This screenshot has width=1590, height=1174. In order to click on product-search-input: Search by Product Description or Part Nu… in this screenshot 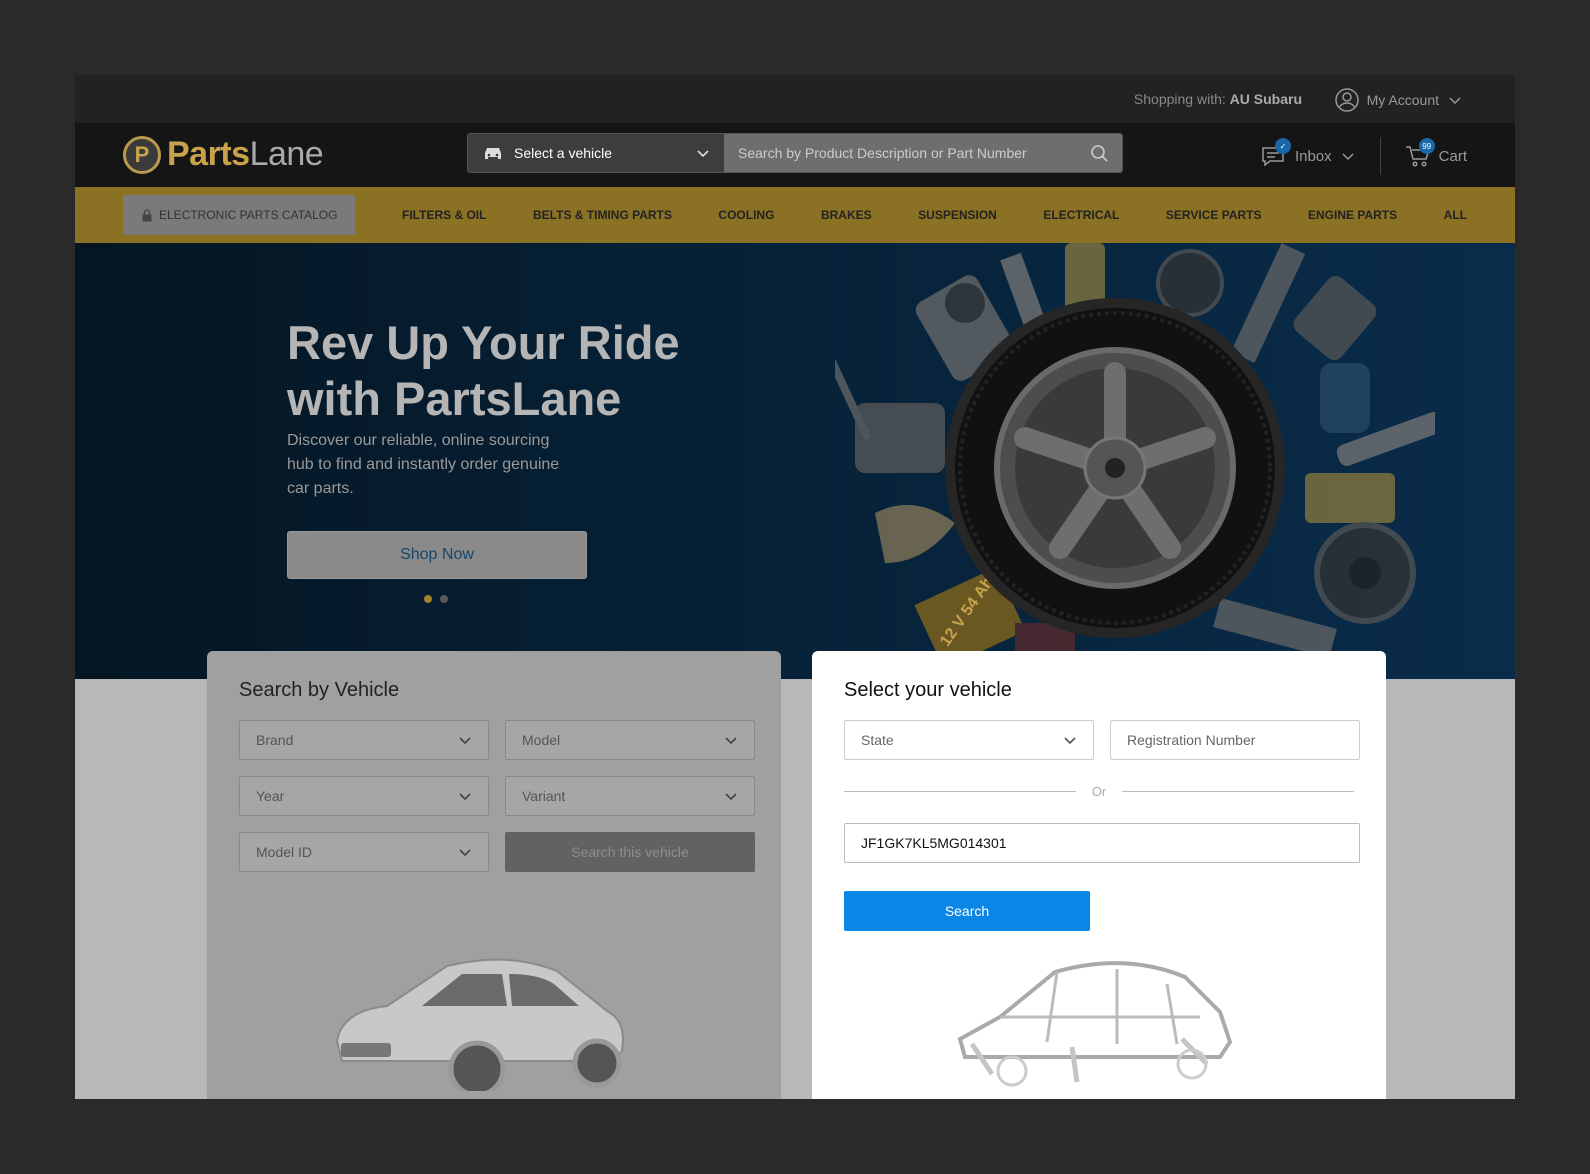, I will do `click(923, 153)`.